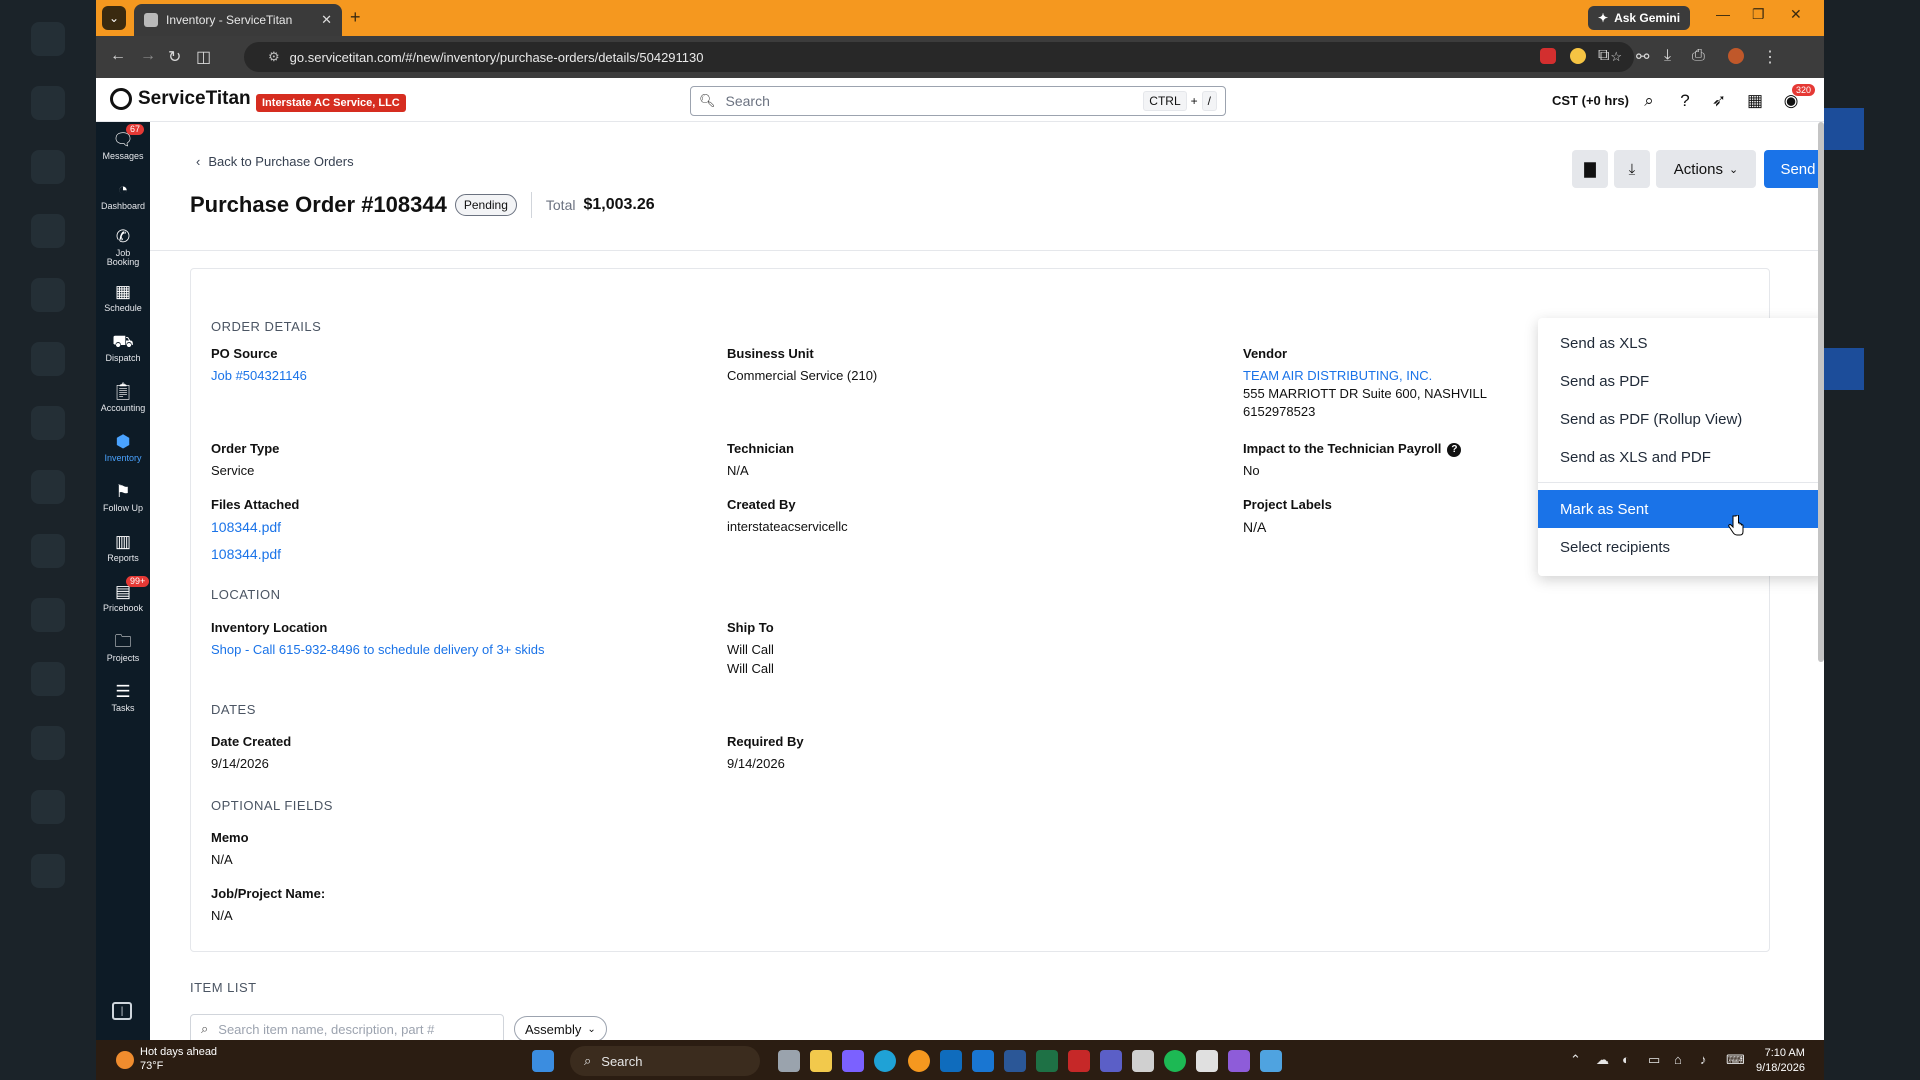 This screenshot has width=1920, height=1080. Describe the element at coordinates (1794, 169) in the screenshot. I see `send-as-button: Send As ⌄` at that location.